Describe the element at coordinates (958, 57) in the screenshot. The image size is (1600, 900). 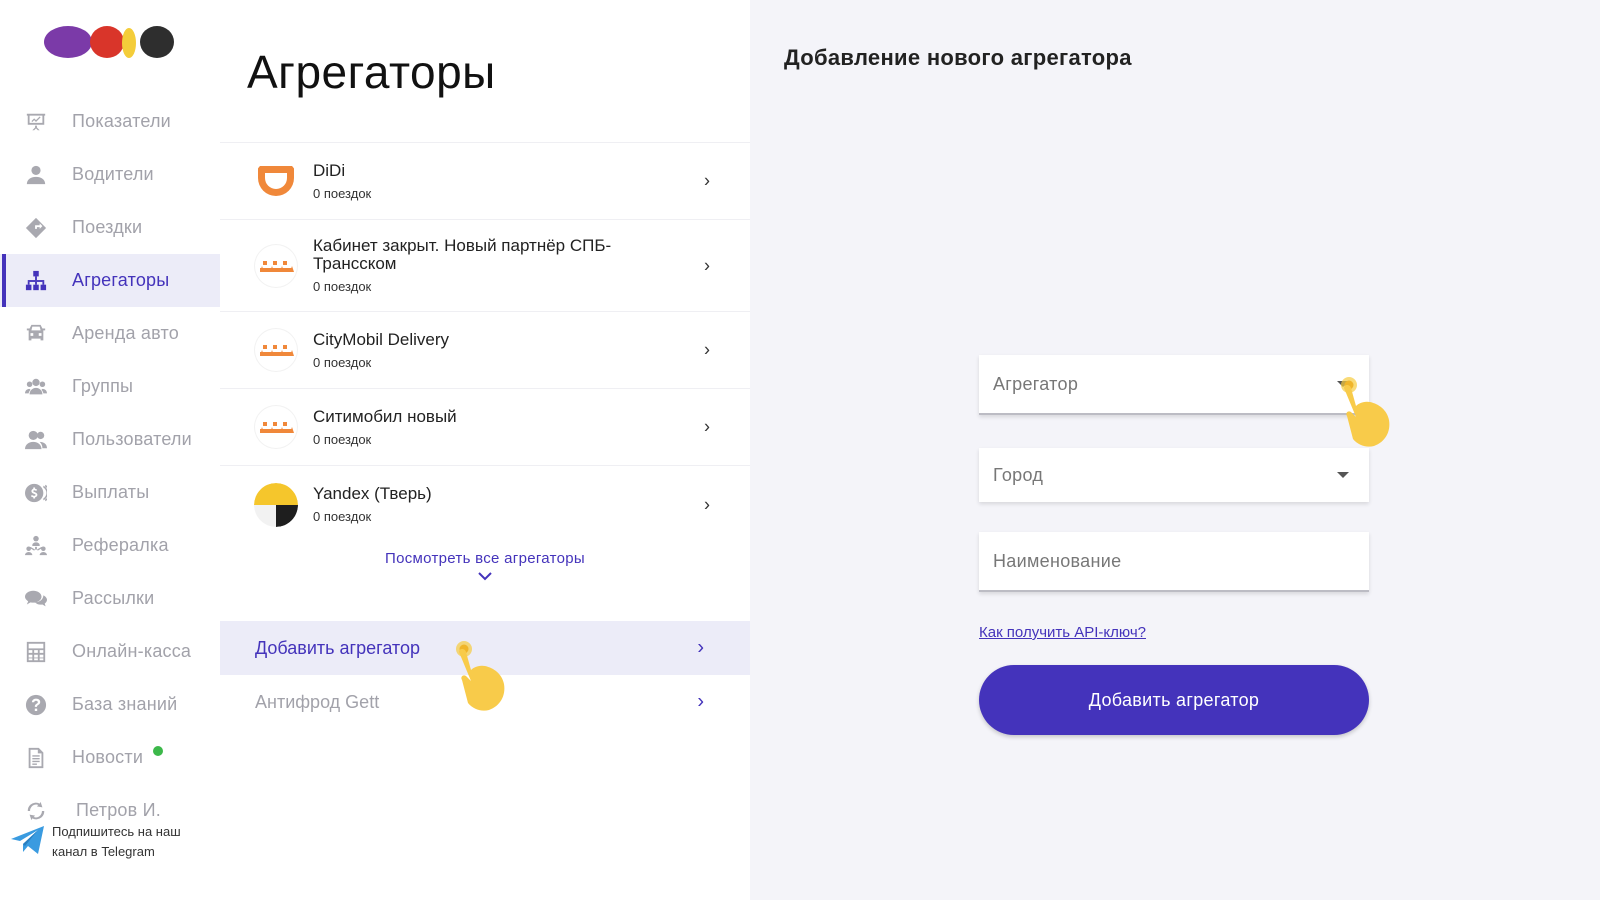
I see `form-title: Добавление нового агрегатора` at that location.